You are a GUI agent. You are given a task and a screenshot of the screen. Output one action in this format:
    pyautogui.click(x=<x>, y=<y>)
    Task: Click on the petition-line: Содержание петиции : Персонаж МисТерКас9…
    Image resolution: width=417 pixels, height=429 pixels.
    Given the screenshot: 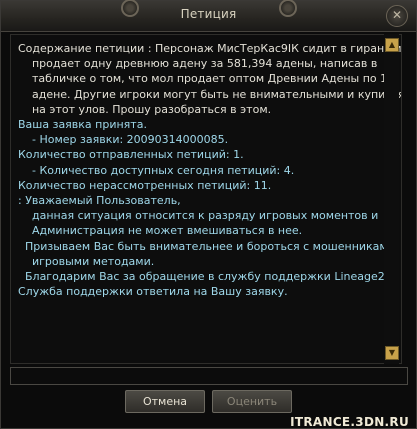 What is the action you would take?
    pyautogui.click(x=210, y=48)
    